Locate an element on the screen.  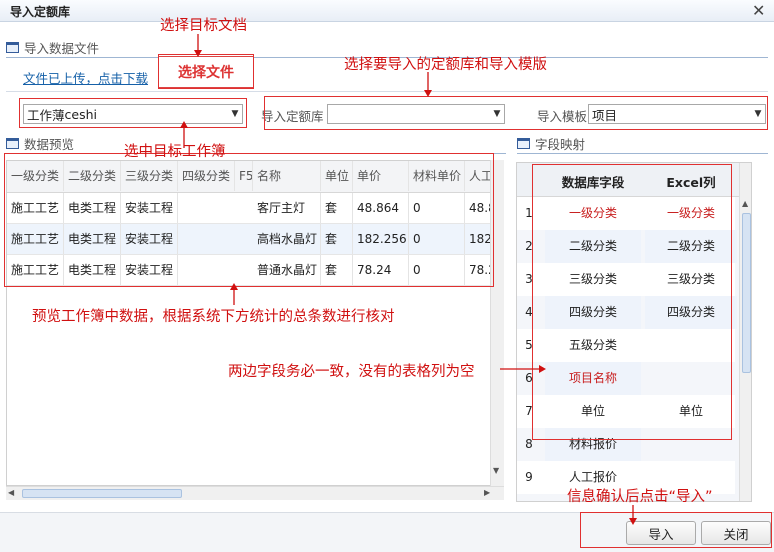
annotation-select-quota-template: 选择要导入的定额库和导入模版 is located at coordinates (445, 65).